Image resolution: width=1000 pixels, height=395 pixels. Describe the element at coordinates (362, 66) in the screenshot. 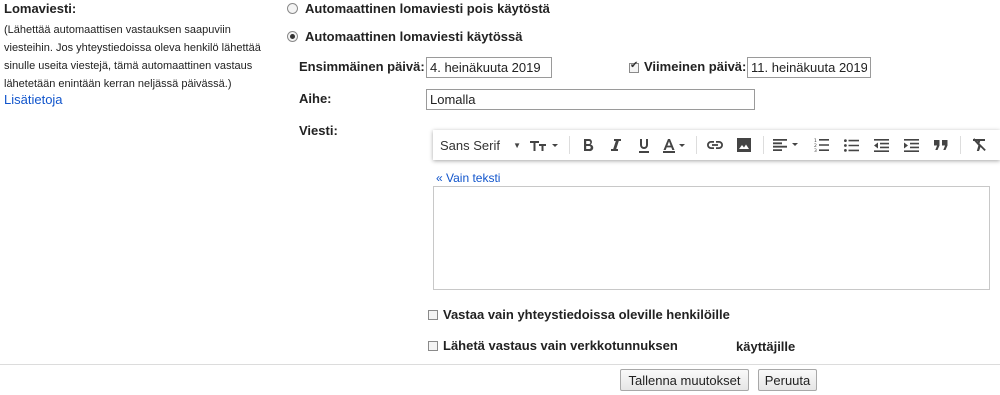

I see `first-day-label: Ensimmäinen päivä:` at that location.